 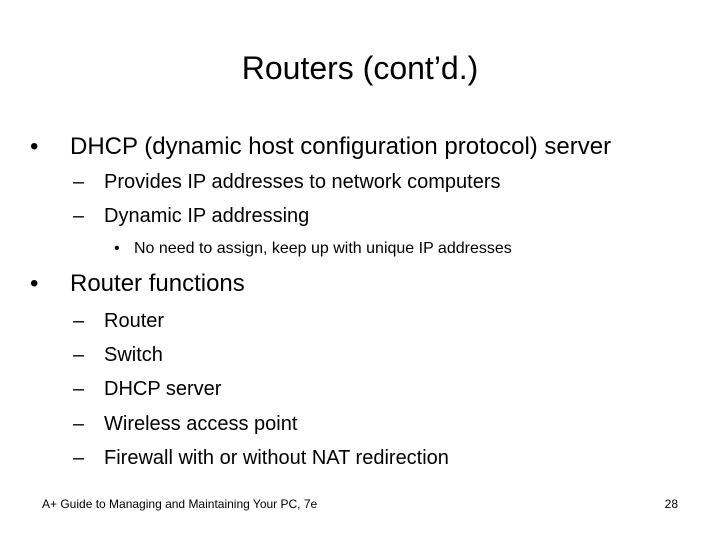 I want to click on bullet-text: Router functions, so click(x=157, y=283).